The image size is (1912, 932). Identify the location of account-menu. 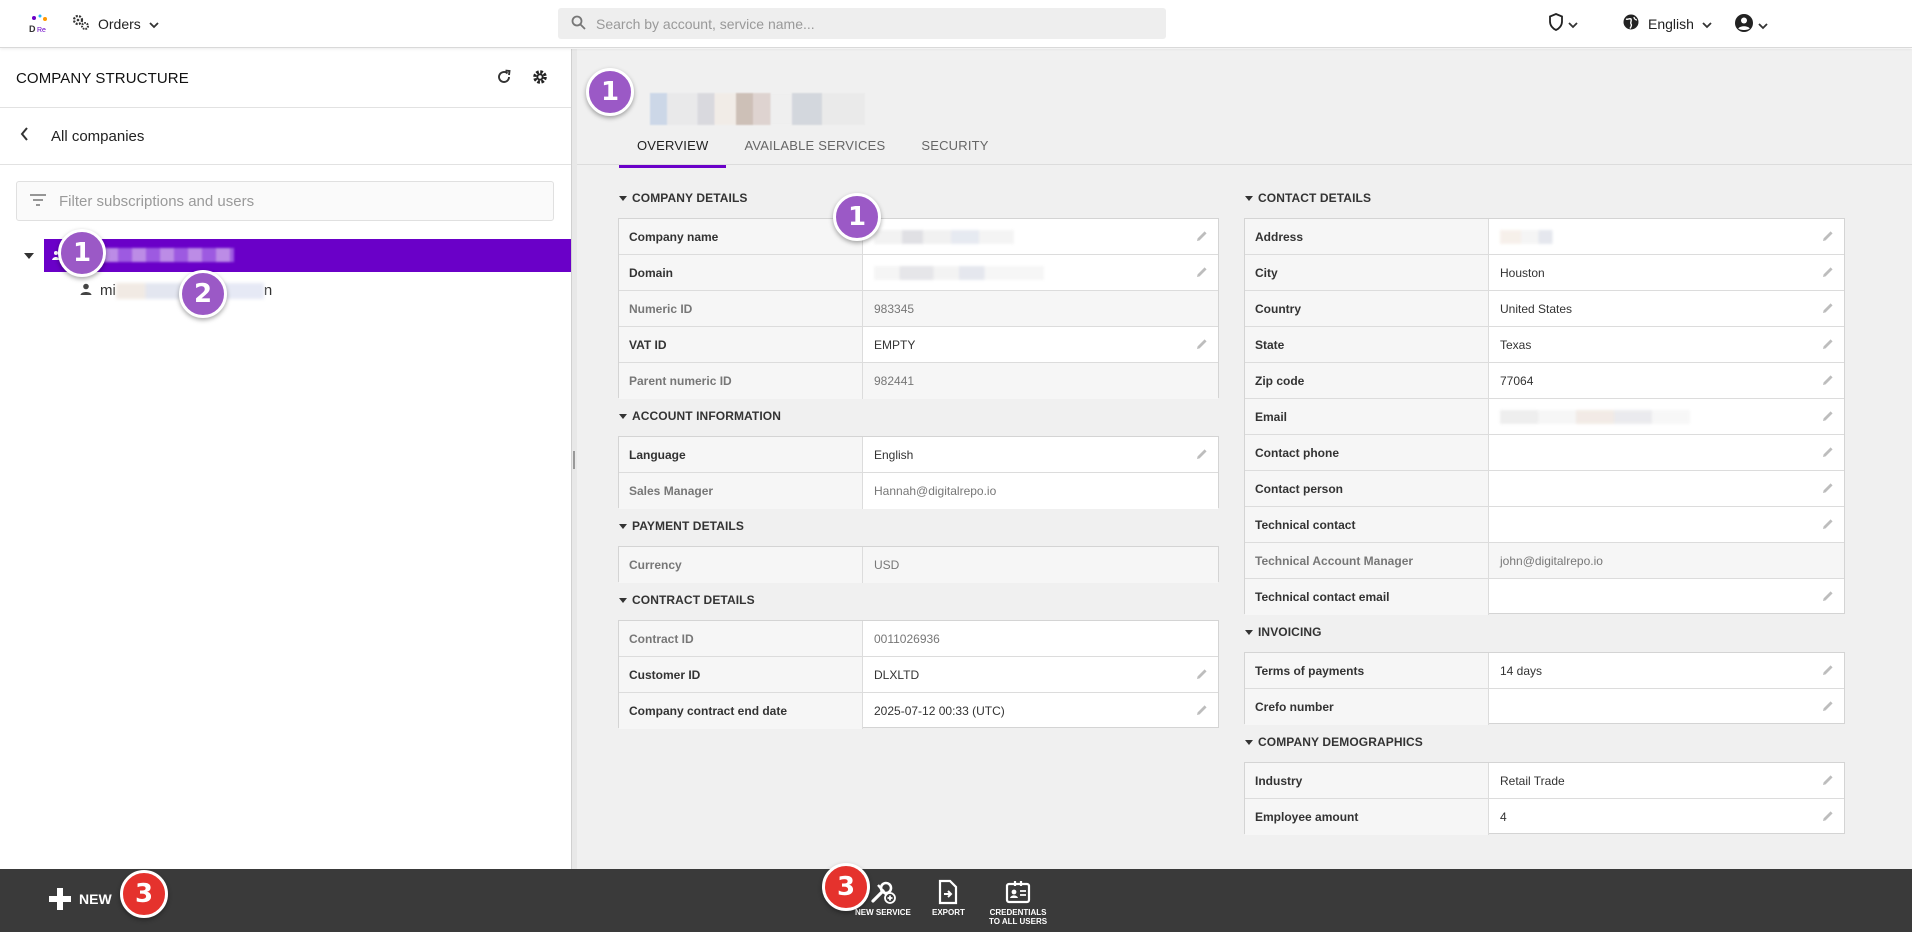
(1751, 24).